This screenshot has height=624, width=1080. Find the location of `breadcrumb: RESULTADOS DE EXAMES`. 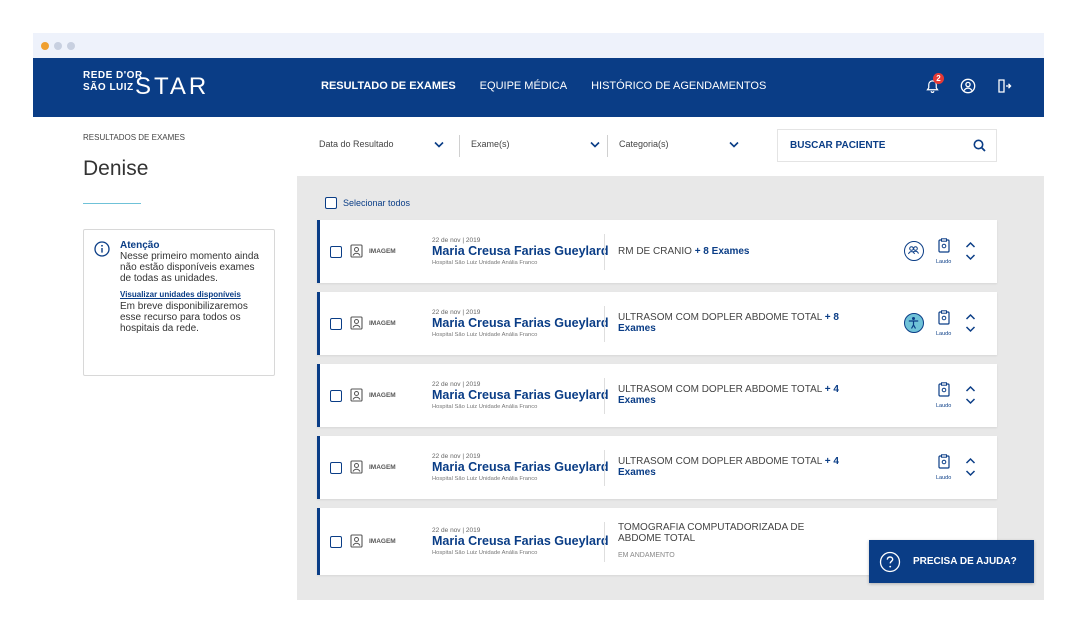

breadcrumb: RESULTADOS DE EXAMES is located at coordinates (134, 137).